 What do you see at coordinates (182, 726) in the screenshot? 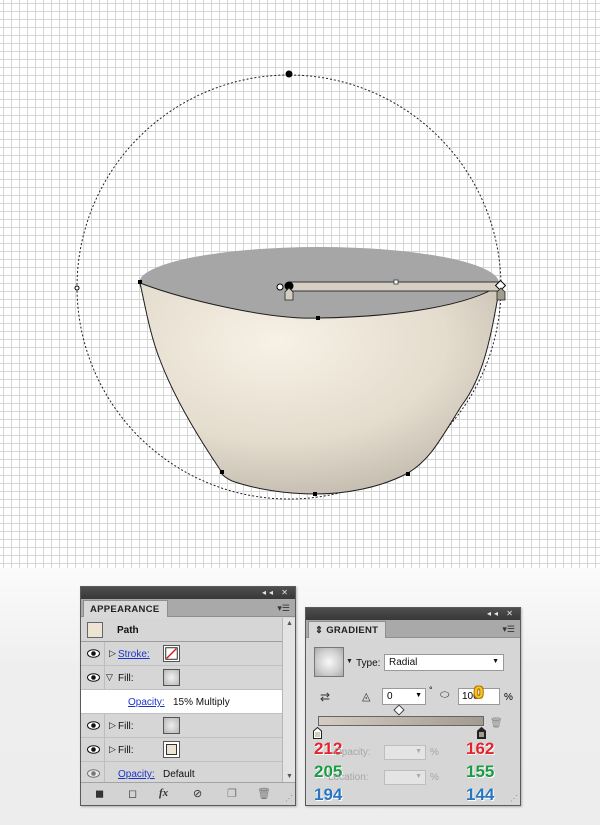
I see `appearance-row-fill-2: ▷ Fill:` at bounding box center [182, 726].